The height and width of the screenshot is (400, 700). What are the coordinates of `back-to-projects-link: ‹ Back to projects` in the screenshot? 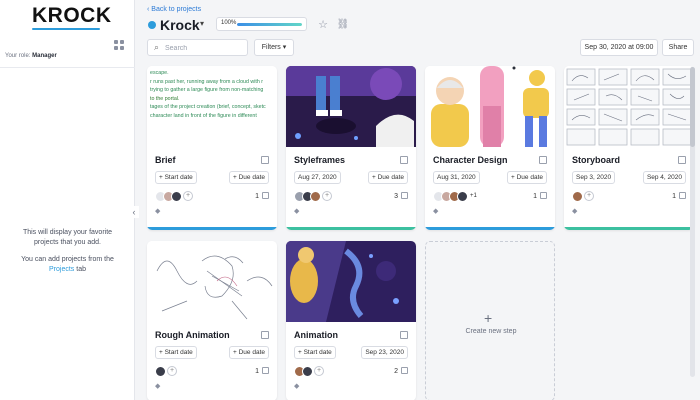 It's located at (174, 9).